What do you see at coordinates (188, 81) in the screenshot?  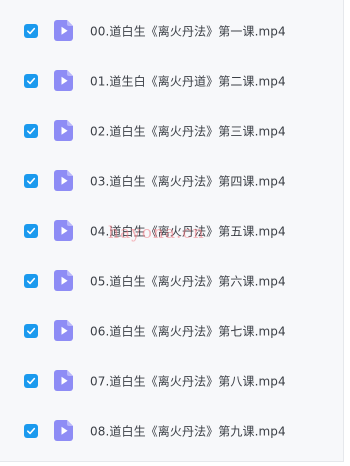 I see `file-name: 01.道生白《离火丹道》第二课.mp4` at bounding box center [188, 81].